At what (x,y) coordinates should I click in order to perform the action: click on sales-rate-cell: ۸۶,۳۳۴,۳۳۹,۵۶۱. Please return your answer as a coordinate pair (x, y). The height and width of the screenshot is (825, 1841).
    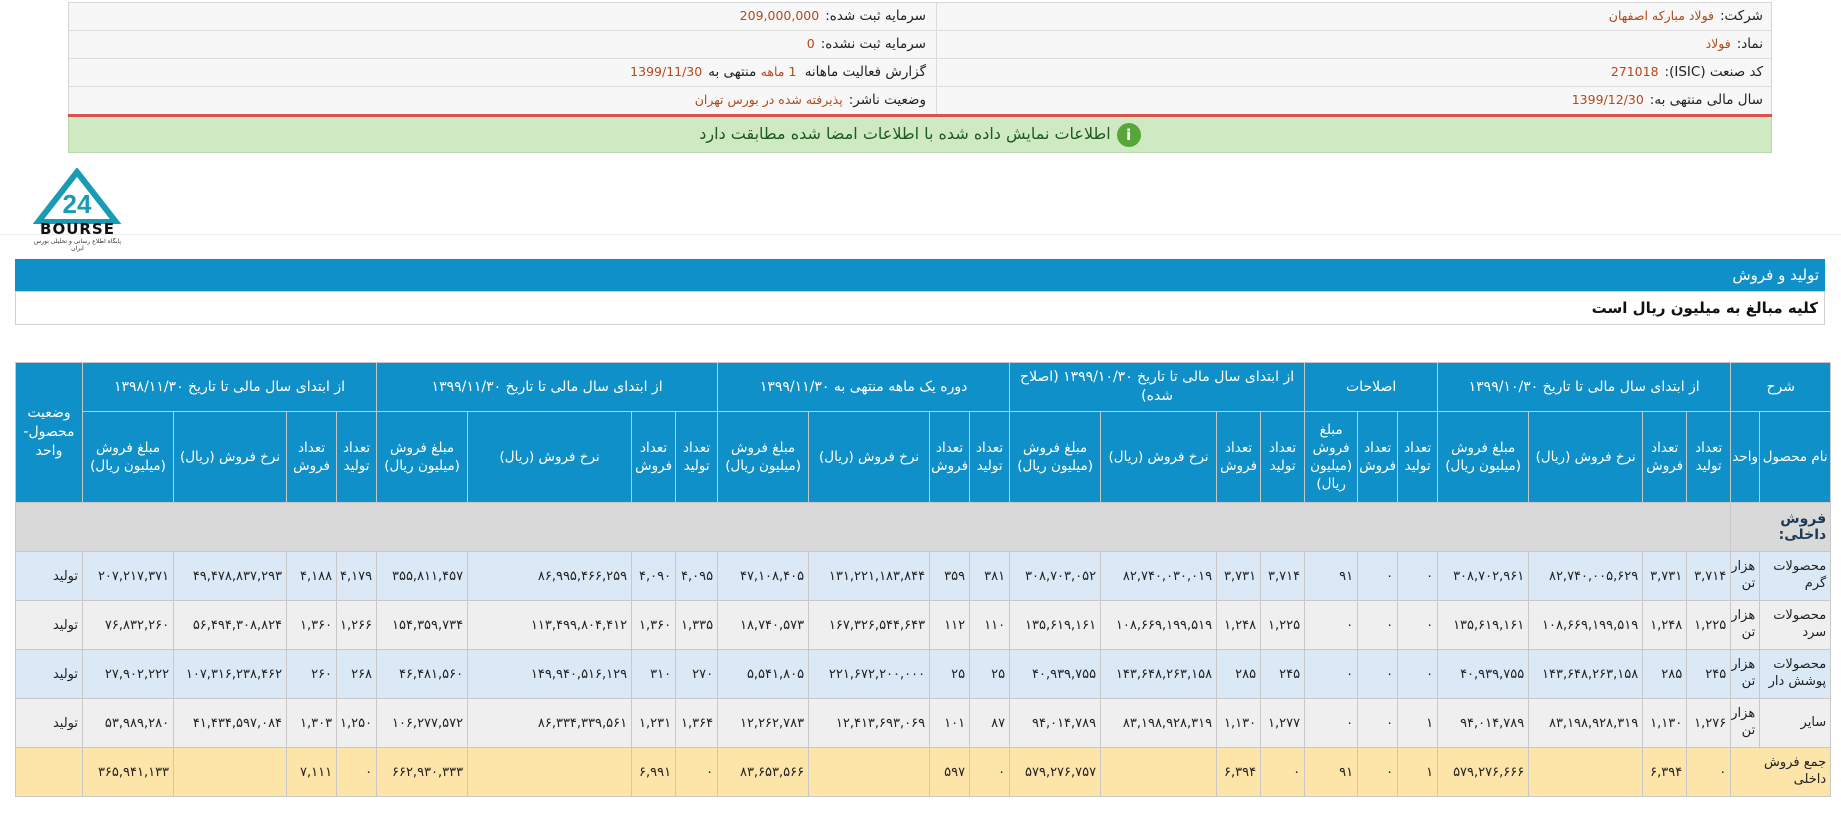
    Looking at the image, I should click on (550, 723).